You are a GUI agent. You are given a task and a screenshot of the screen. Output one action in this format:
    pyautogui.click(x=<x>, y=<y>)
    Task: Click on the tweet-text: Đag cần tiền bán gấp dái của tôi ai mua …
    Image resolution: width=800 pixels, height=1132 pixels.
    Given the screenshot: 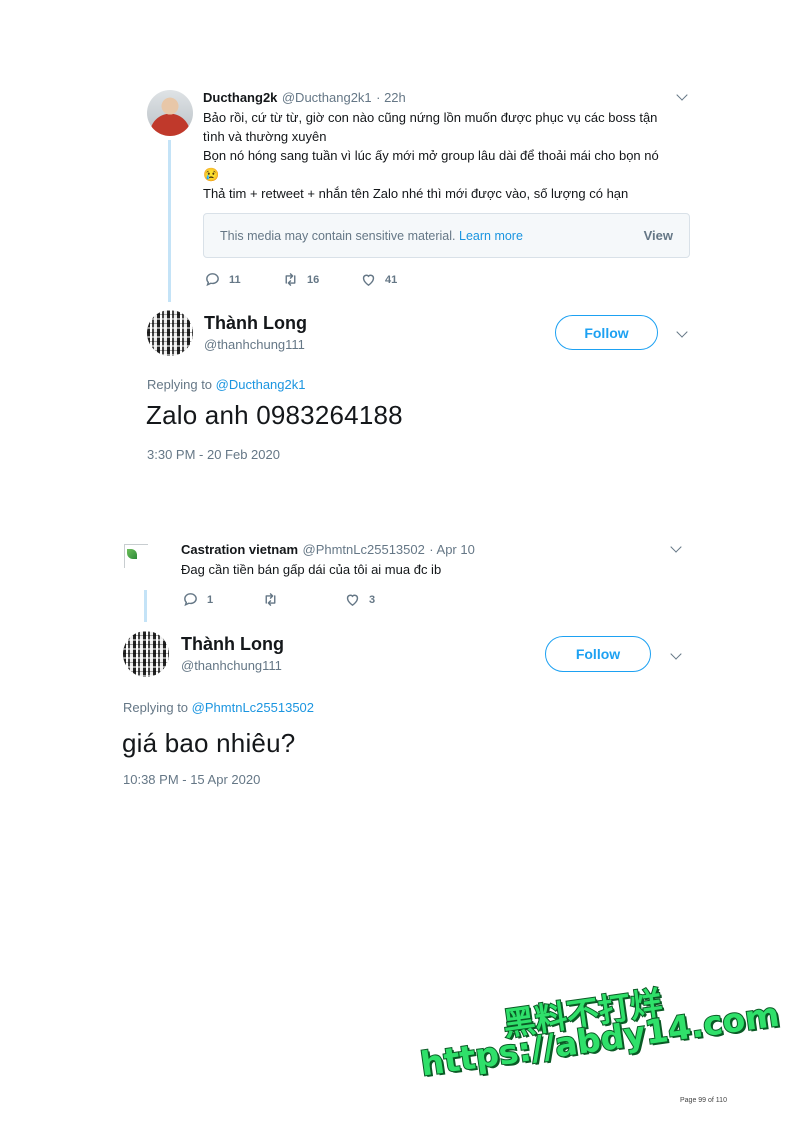 What is the action you would take?
    pyautogui.click(x=311, y=569)
    